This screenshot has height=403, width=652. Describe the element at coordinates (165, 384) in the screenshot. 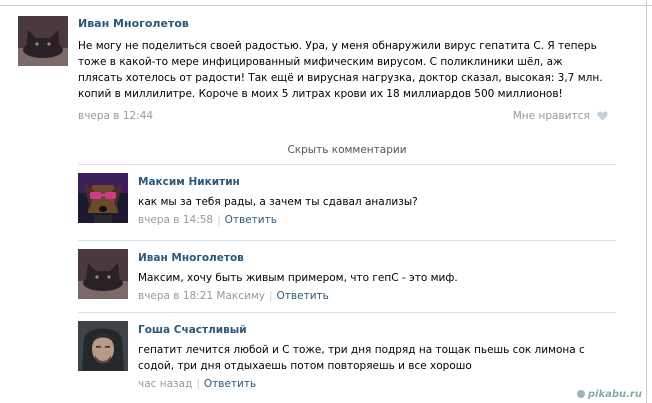

I see `comment-timestamp: час назад` at that location.